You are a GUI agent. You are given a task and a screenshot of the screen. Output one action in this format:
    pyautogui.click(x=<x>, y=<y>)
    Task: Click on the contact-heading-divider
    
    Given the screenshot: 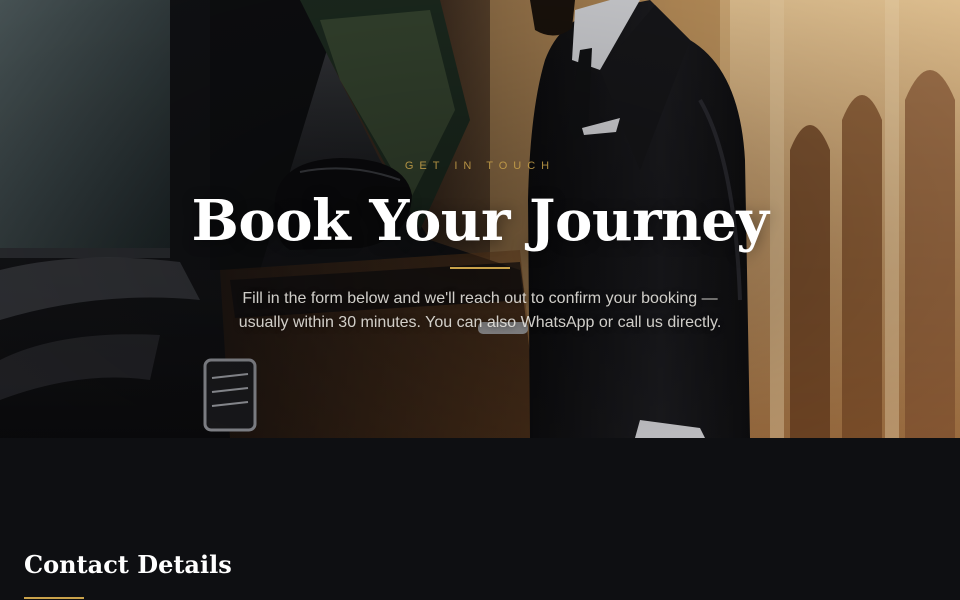 What is the action you would take?
    pyautogui.click(x=54, y=598)
    